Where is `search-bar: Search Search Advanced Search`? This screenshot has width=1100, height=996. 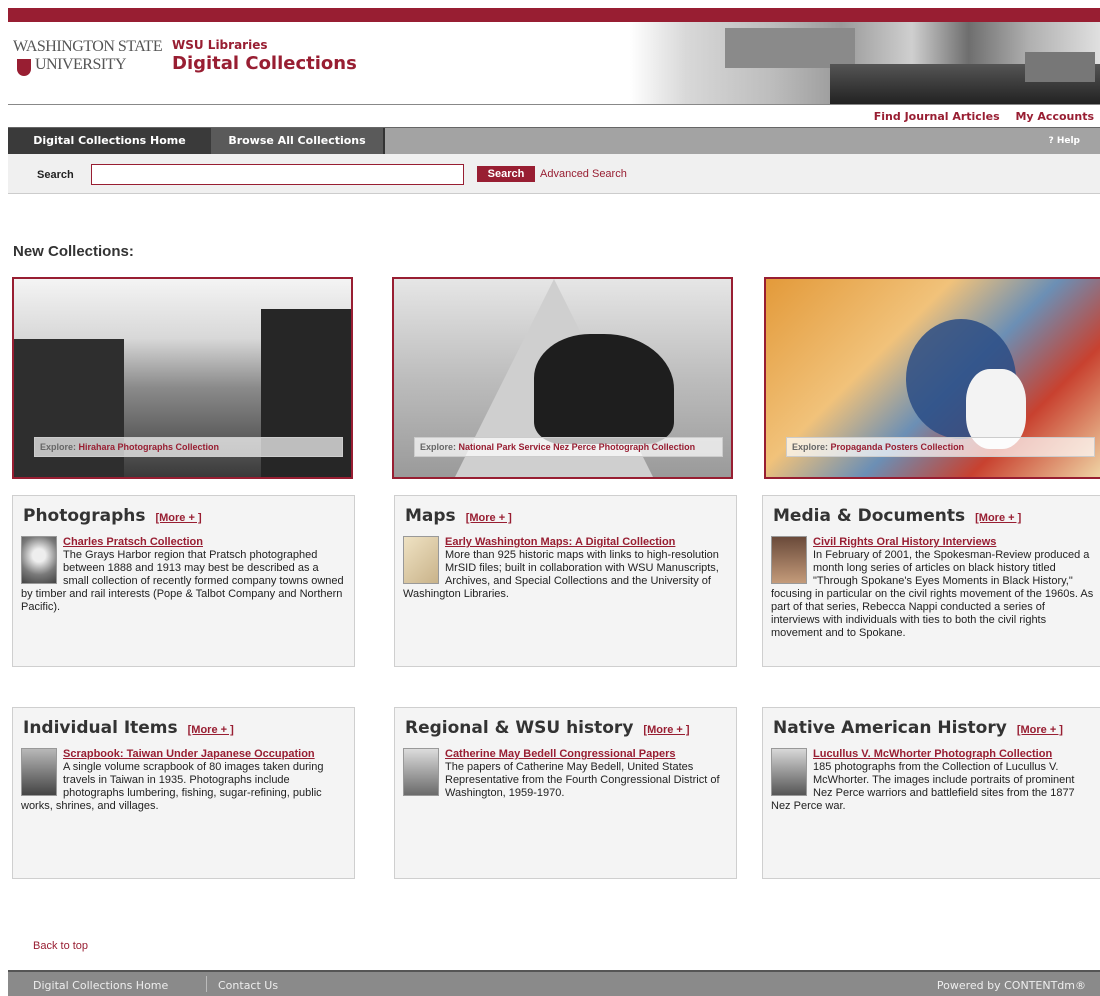
search-bar: Search Search Advanced Search is located at coordinates (554, 174).